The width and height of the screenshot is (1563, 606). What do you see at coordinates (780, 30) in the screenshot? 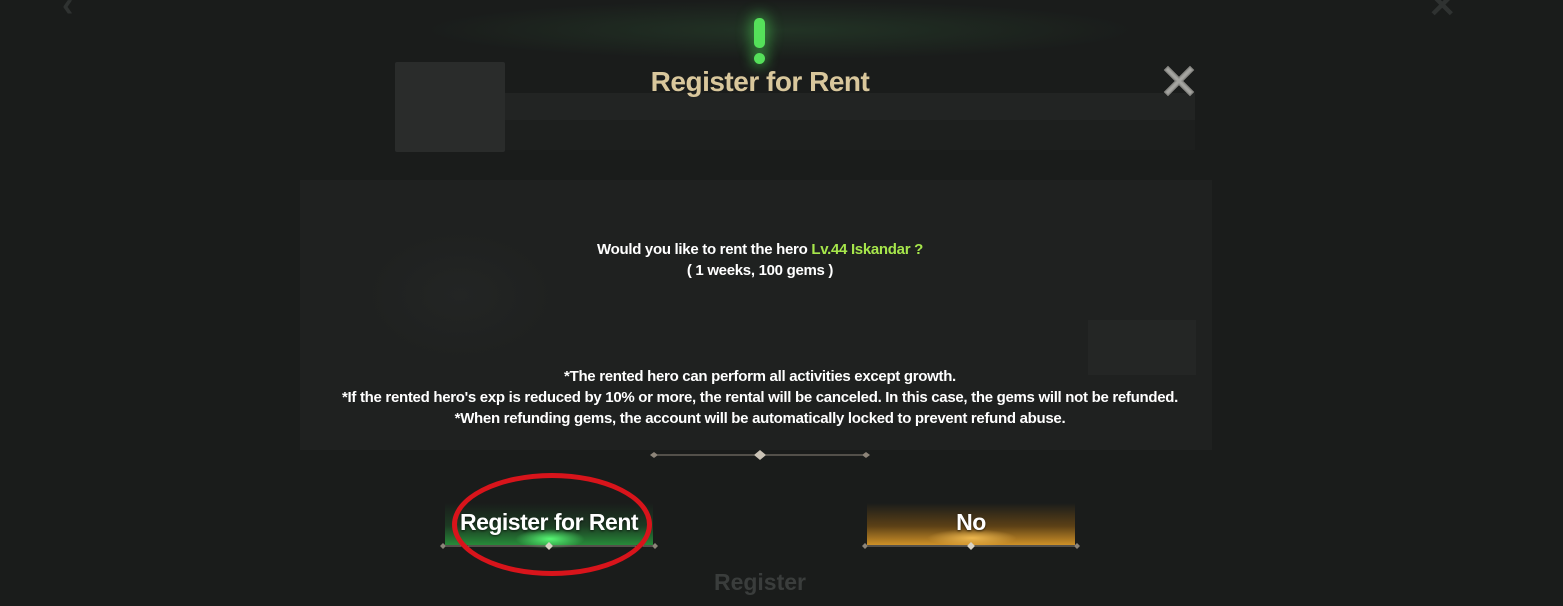
I see `background-glow` at bounding box center [780, 30].